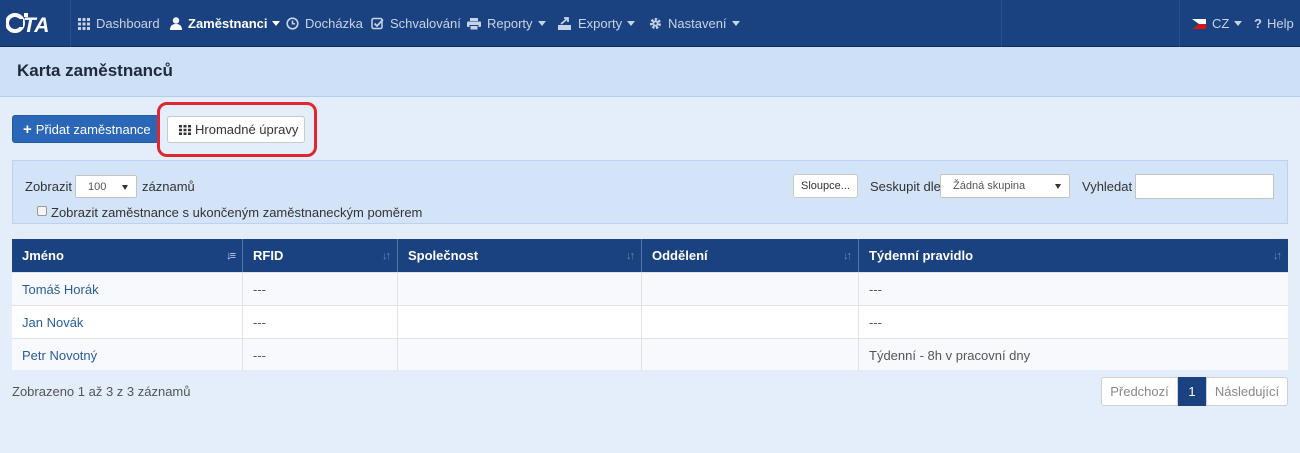  I want to click on pagination-page: 1, so click(1192, 391).